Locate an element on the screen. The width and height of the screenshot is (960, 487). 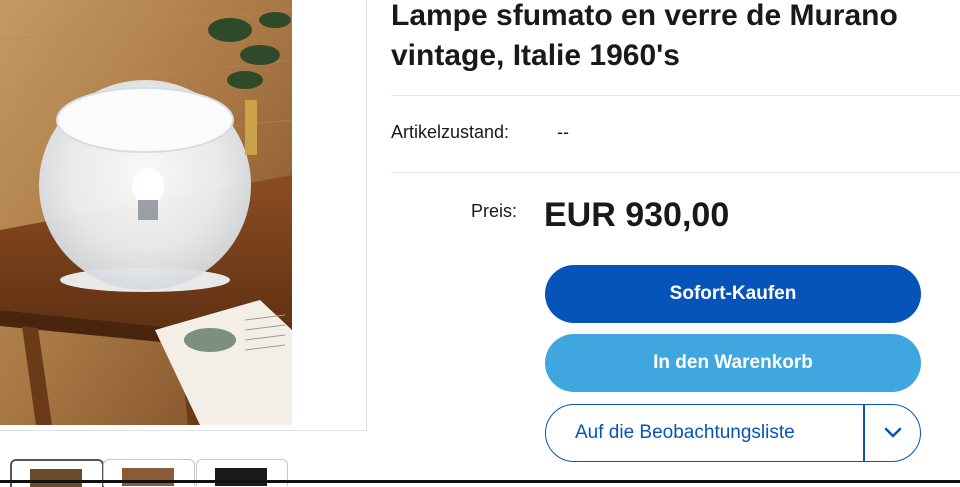
add-to-watchlist-button: Auf die Beobachtungsliste is located at coordinates (685, 433).